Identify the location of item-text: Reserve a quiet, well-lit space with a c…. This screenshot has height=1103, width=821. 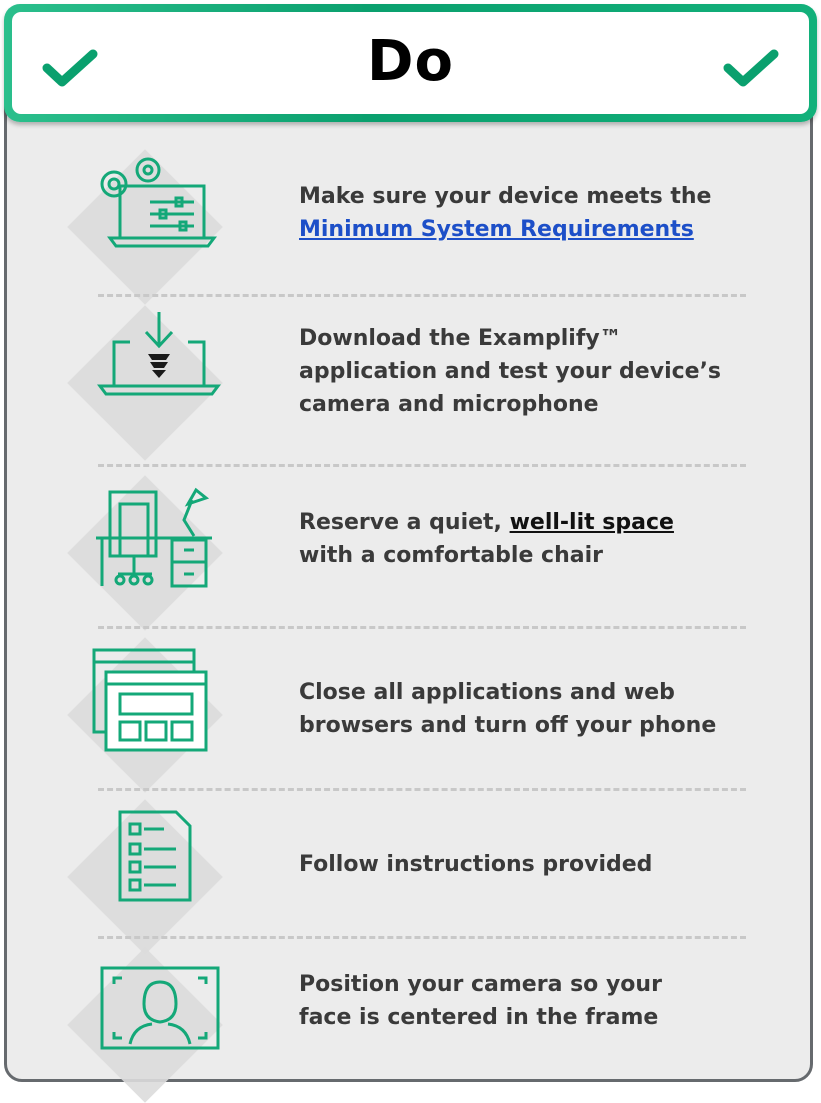
(486, 539).